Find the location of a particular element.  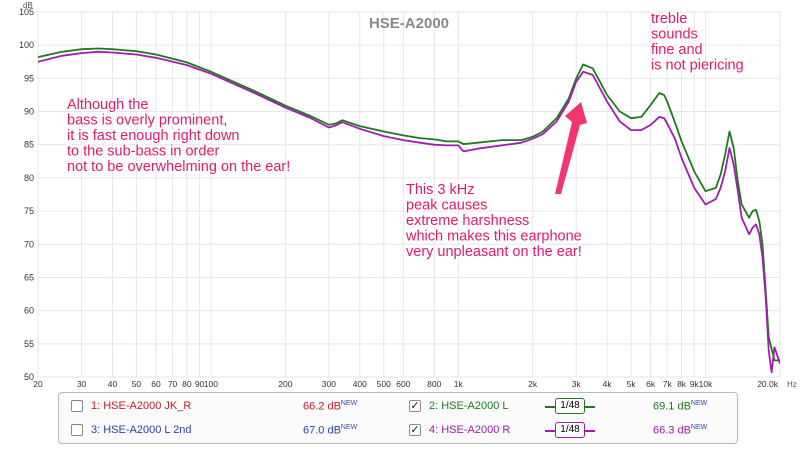

x-tick-label: 5k is located at coordinates (632, 384).